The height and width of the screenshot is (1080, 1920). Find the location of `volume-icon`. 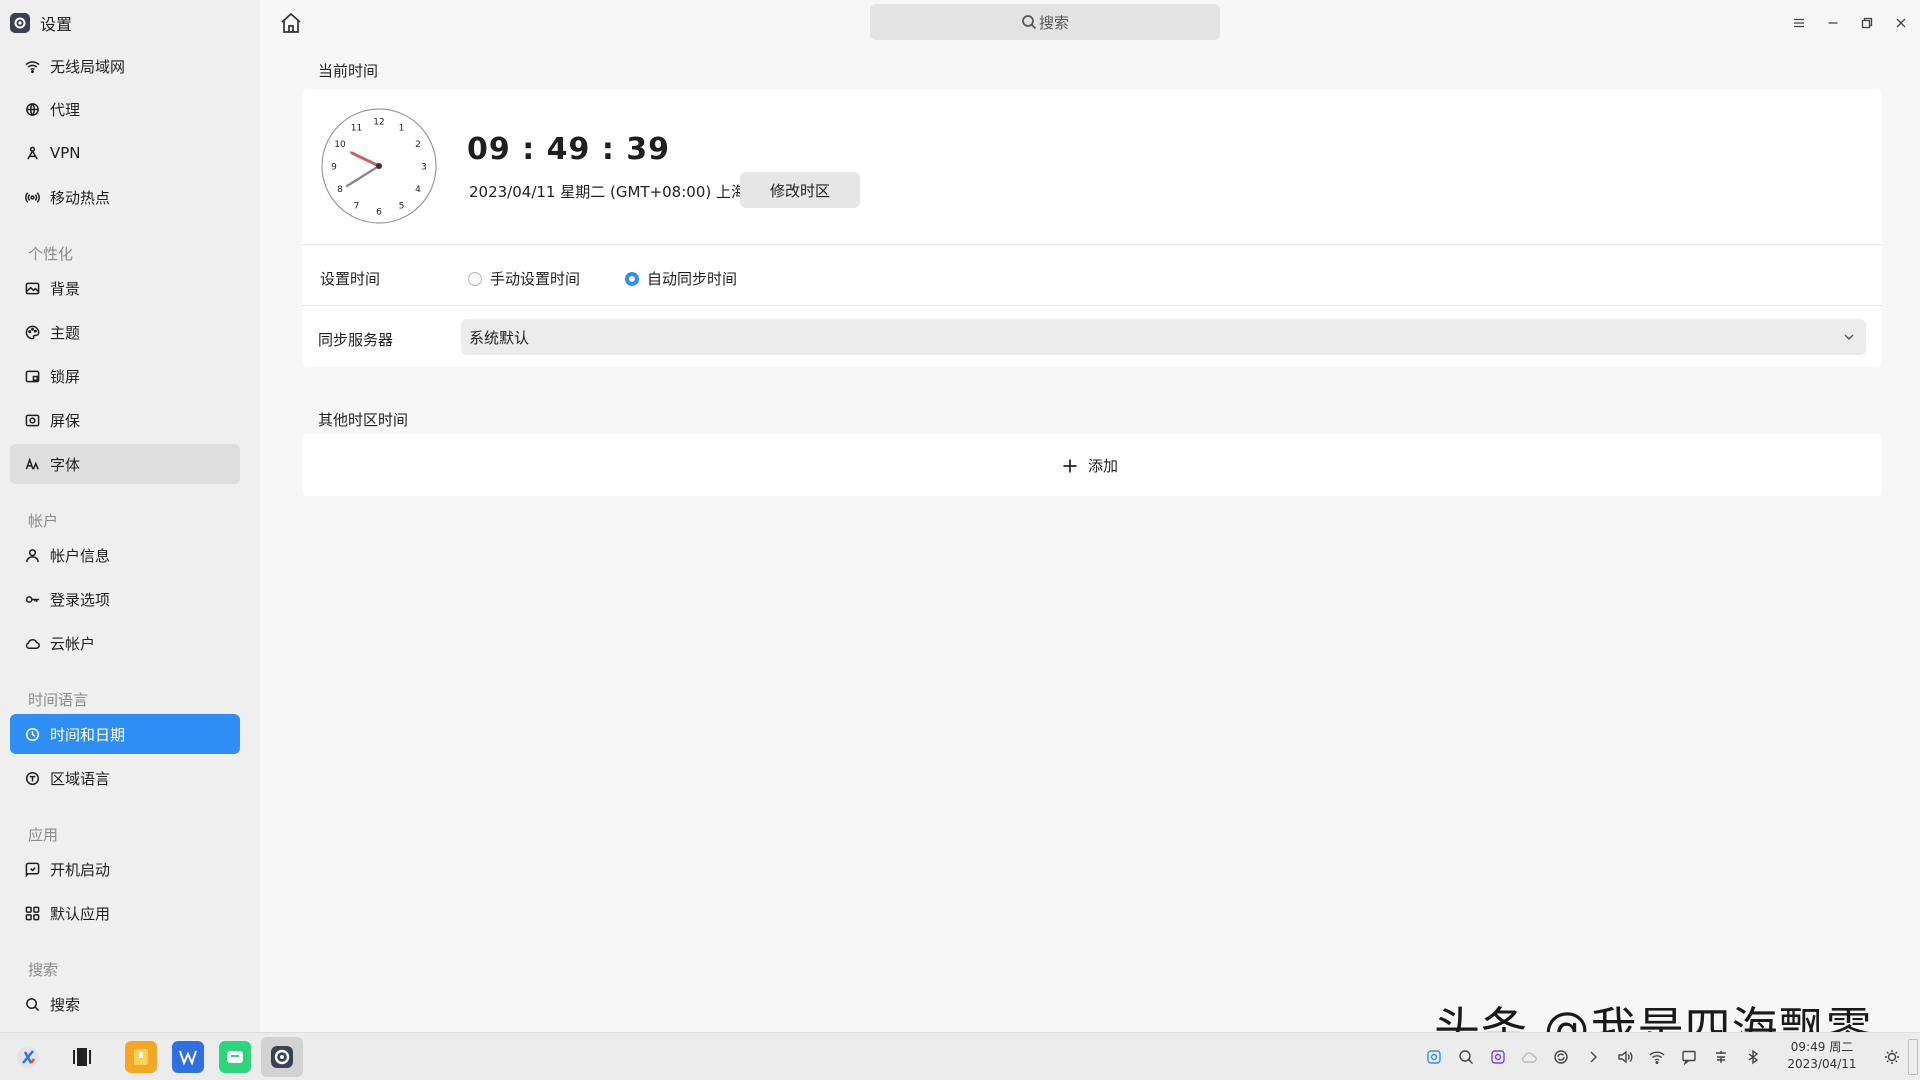

volume-icon is located at coordinates (1625, 1057).